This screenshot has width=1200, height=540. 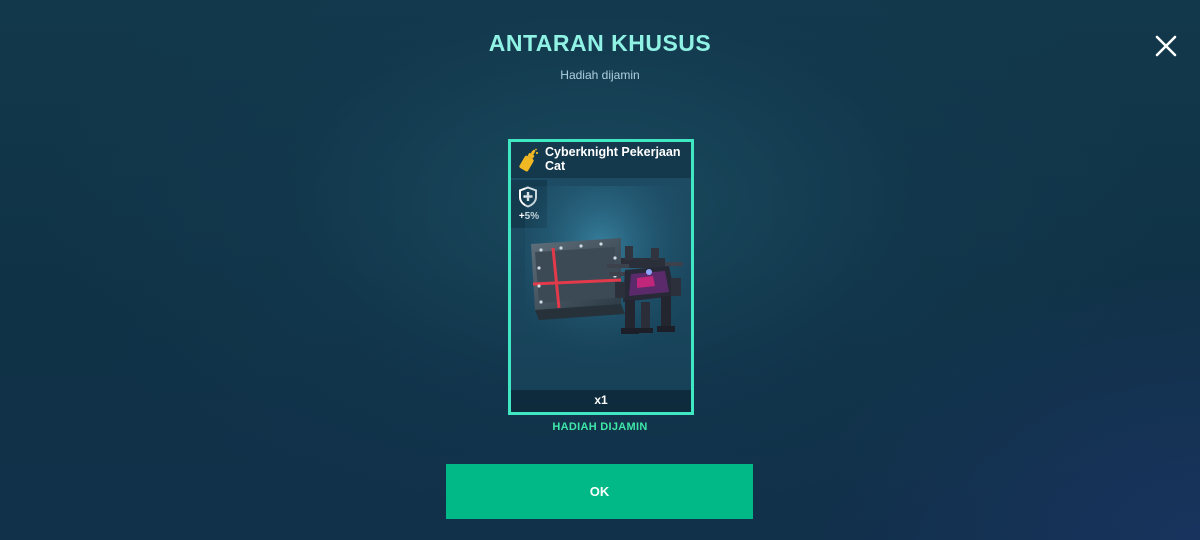 I want to click on close-icon, so click(x=1166, y=46).